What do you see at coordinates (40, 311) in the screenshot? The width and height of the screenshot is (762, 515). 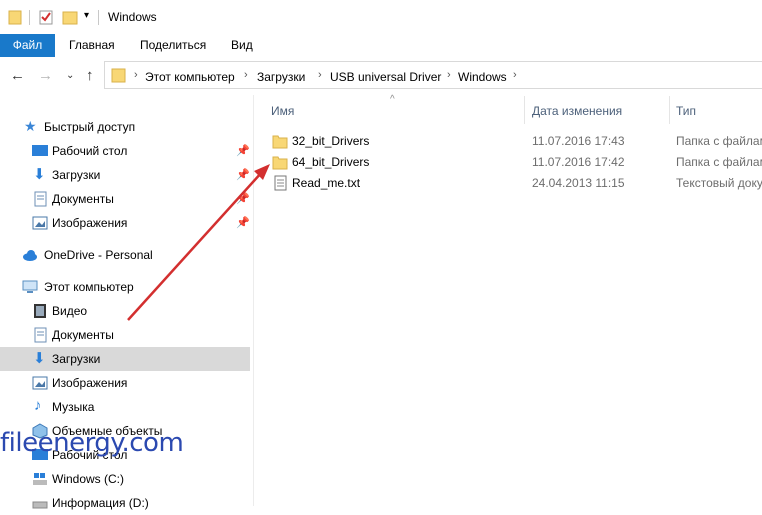 I see `video-icon` at bounding box center [40, 311].